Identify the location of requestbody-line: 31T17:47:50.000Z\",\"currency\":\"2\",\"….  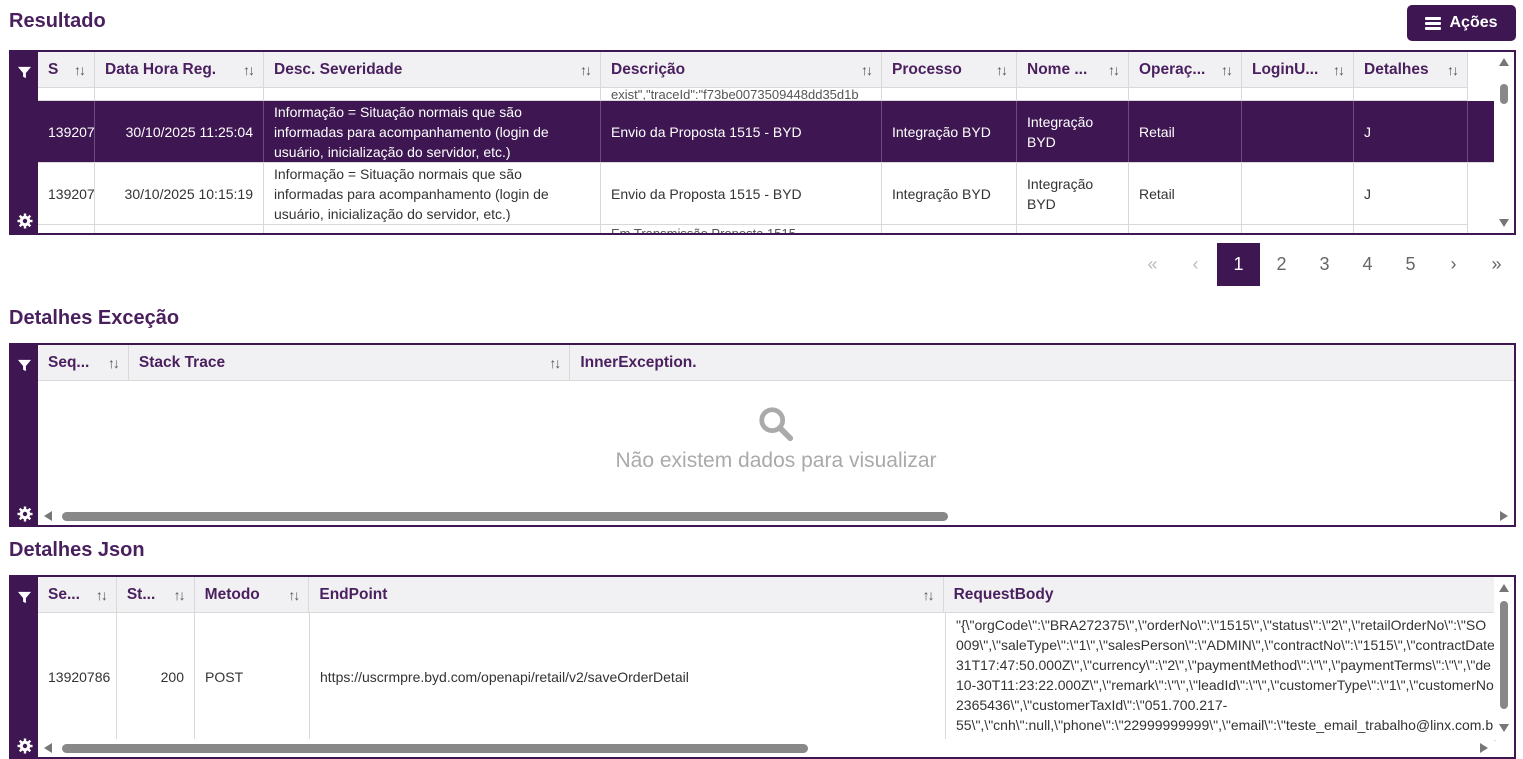
(1223, 665).